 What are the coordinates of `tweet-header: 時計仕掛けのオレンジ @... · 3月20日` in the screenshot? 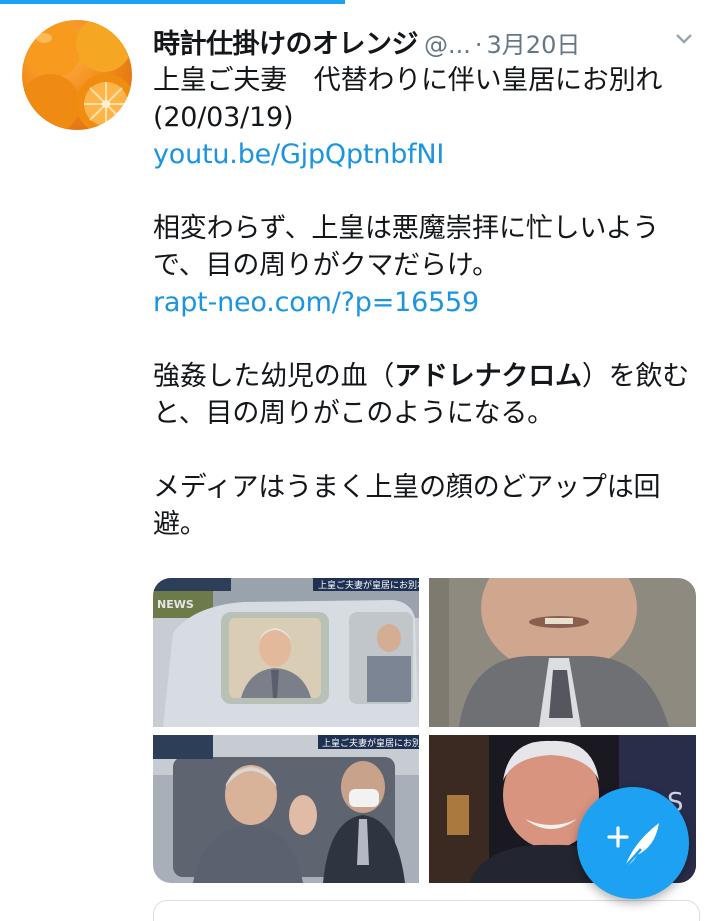 It's located at (425, 42).